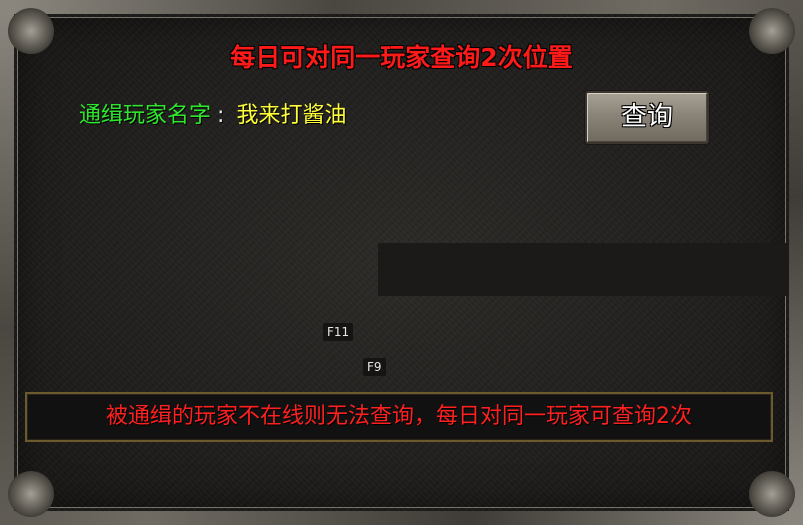 The width and height of the screenshot is (803, 525). I want to click on wanted-label: 通缉玩家名字, so click(145, 115).